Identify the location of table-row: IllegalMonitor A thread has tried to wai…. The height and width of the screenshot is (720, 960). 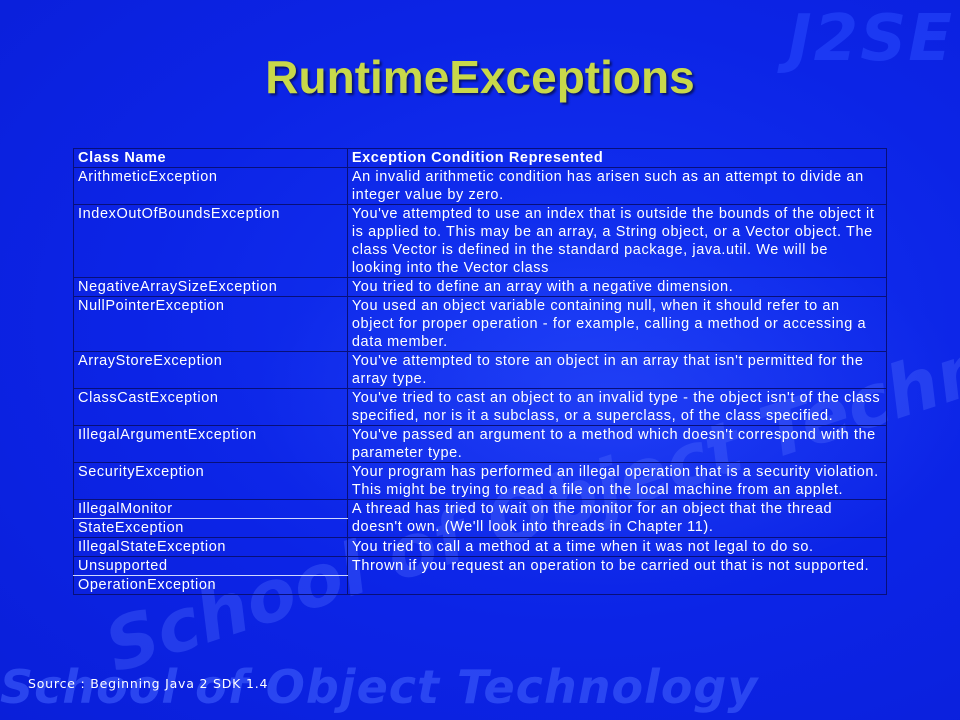
(480, 518).